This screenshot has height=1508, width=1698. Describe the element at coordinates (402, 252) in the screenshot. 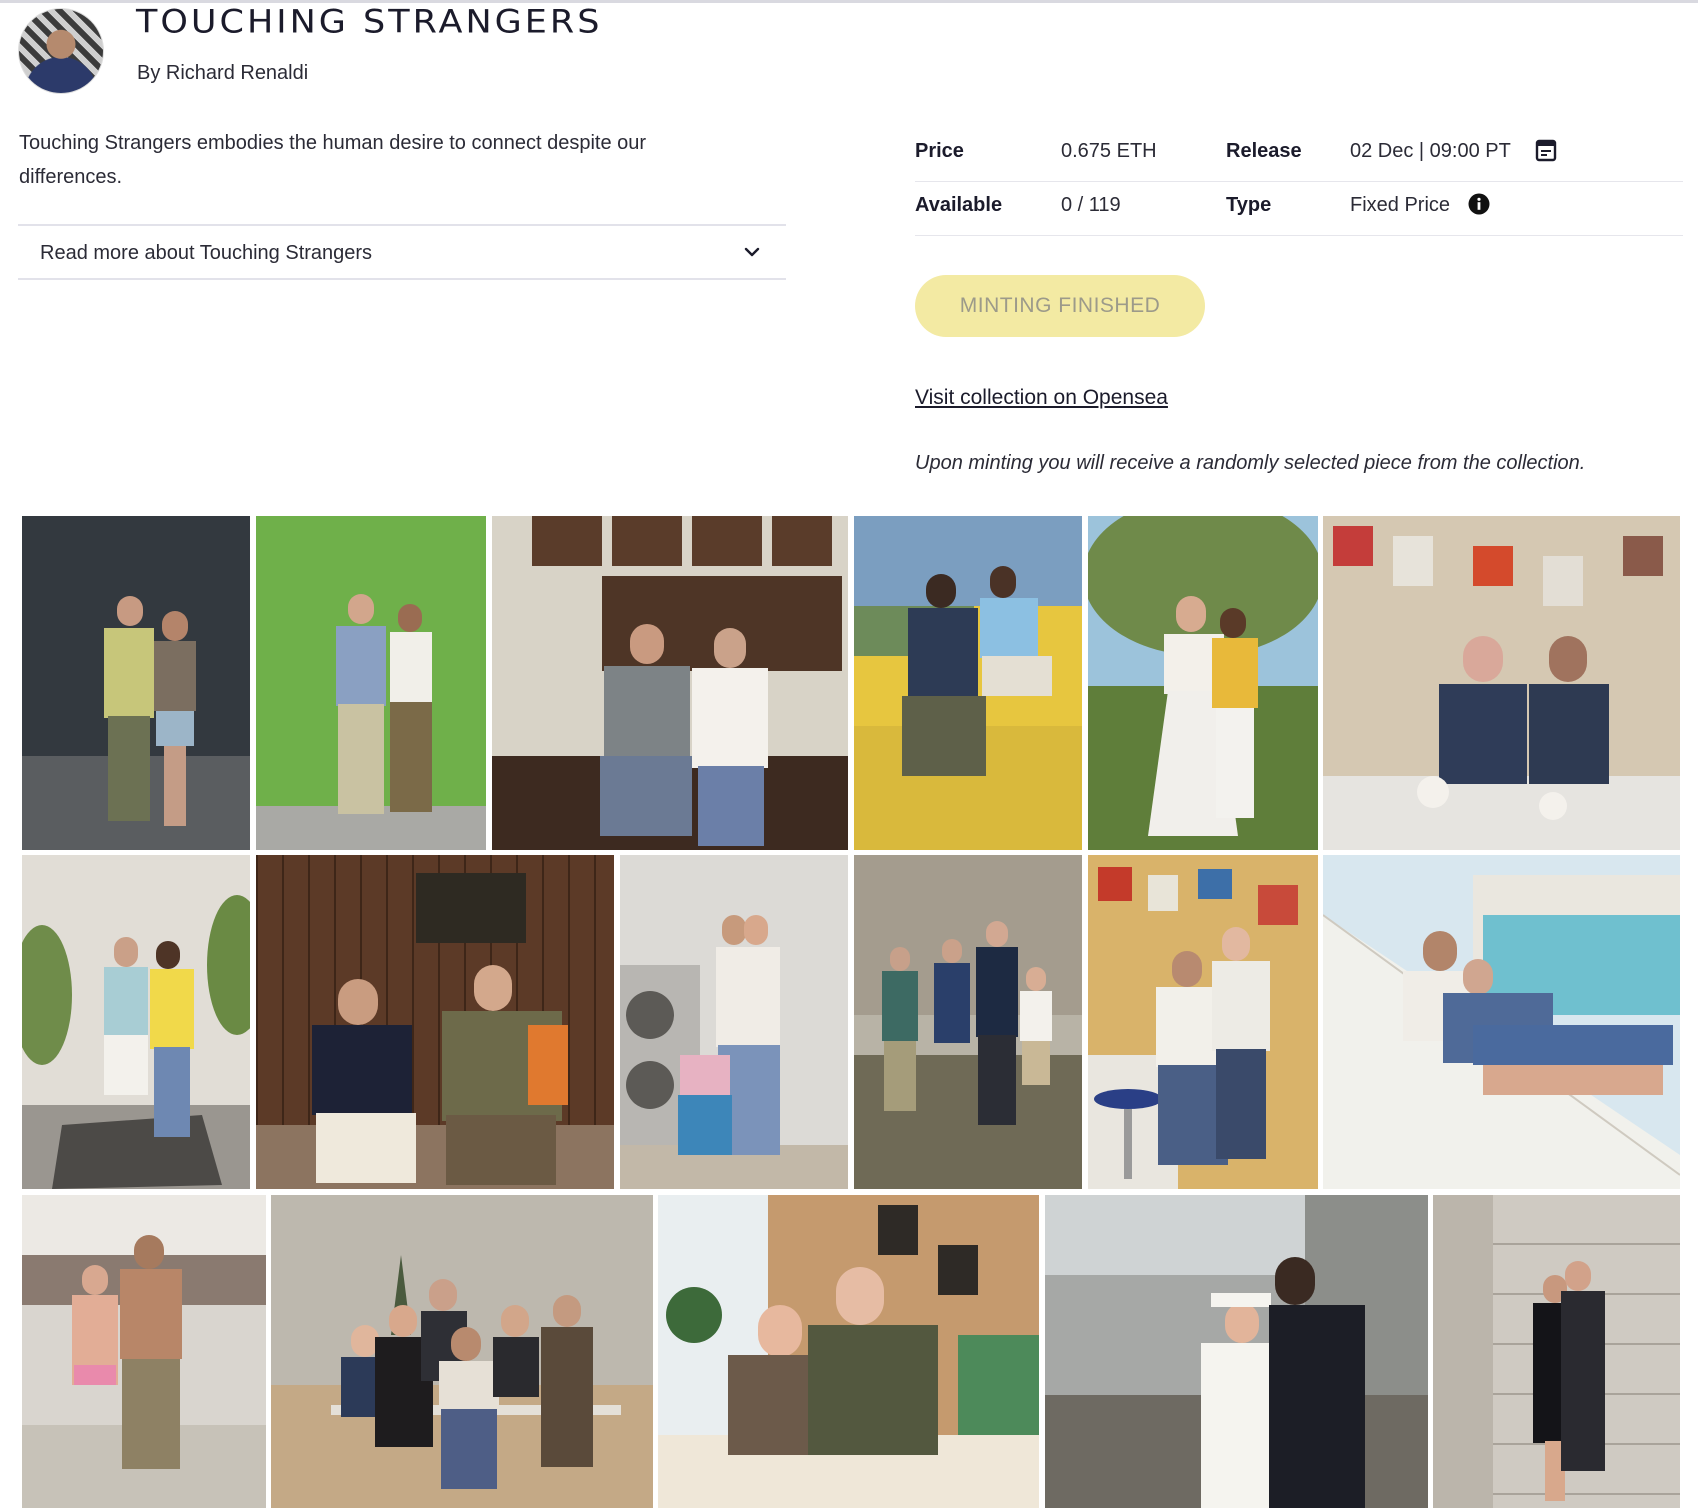

I see `read-more-accordion: Read more about Touching Strangers` at that location.